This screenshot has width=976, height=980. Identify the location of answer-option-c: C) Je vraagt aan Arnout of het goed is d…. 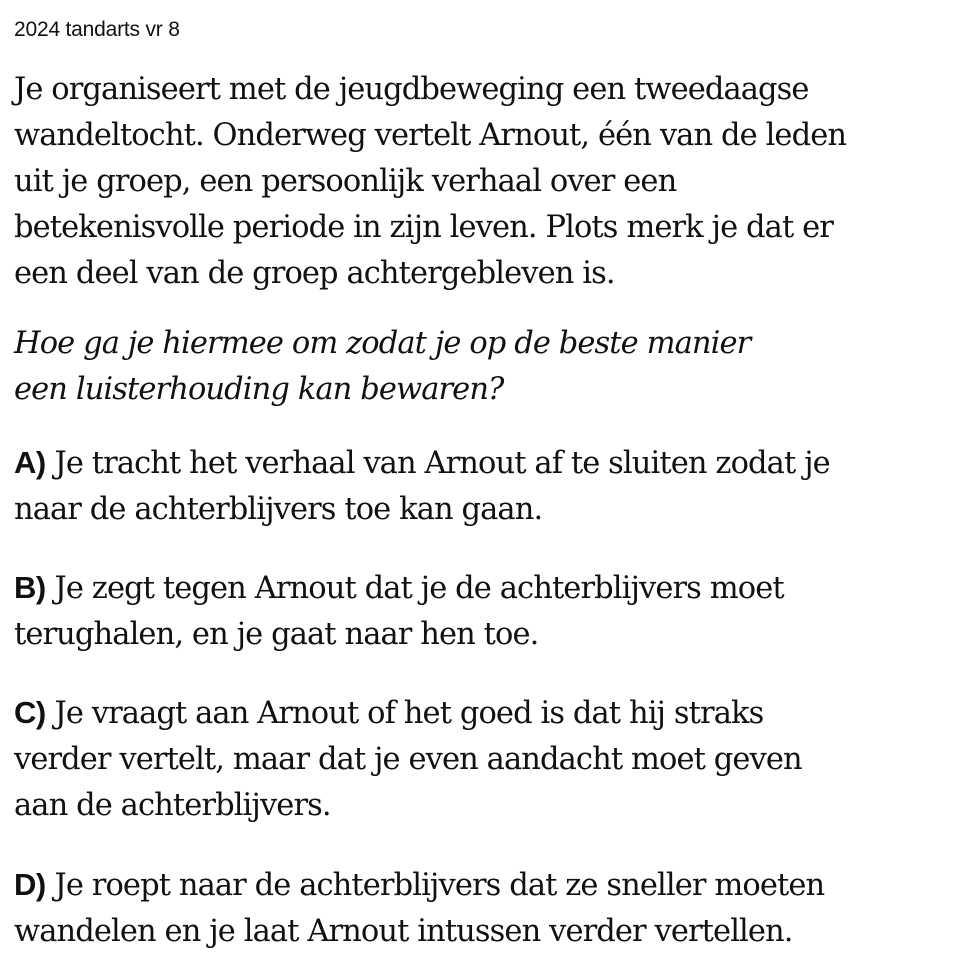
(489, 759).